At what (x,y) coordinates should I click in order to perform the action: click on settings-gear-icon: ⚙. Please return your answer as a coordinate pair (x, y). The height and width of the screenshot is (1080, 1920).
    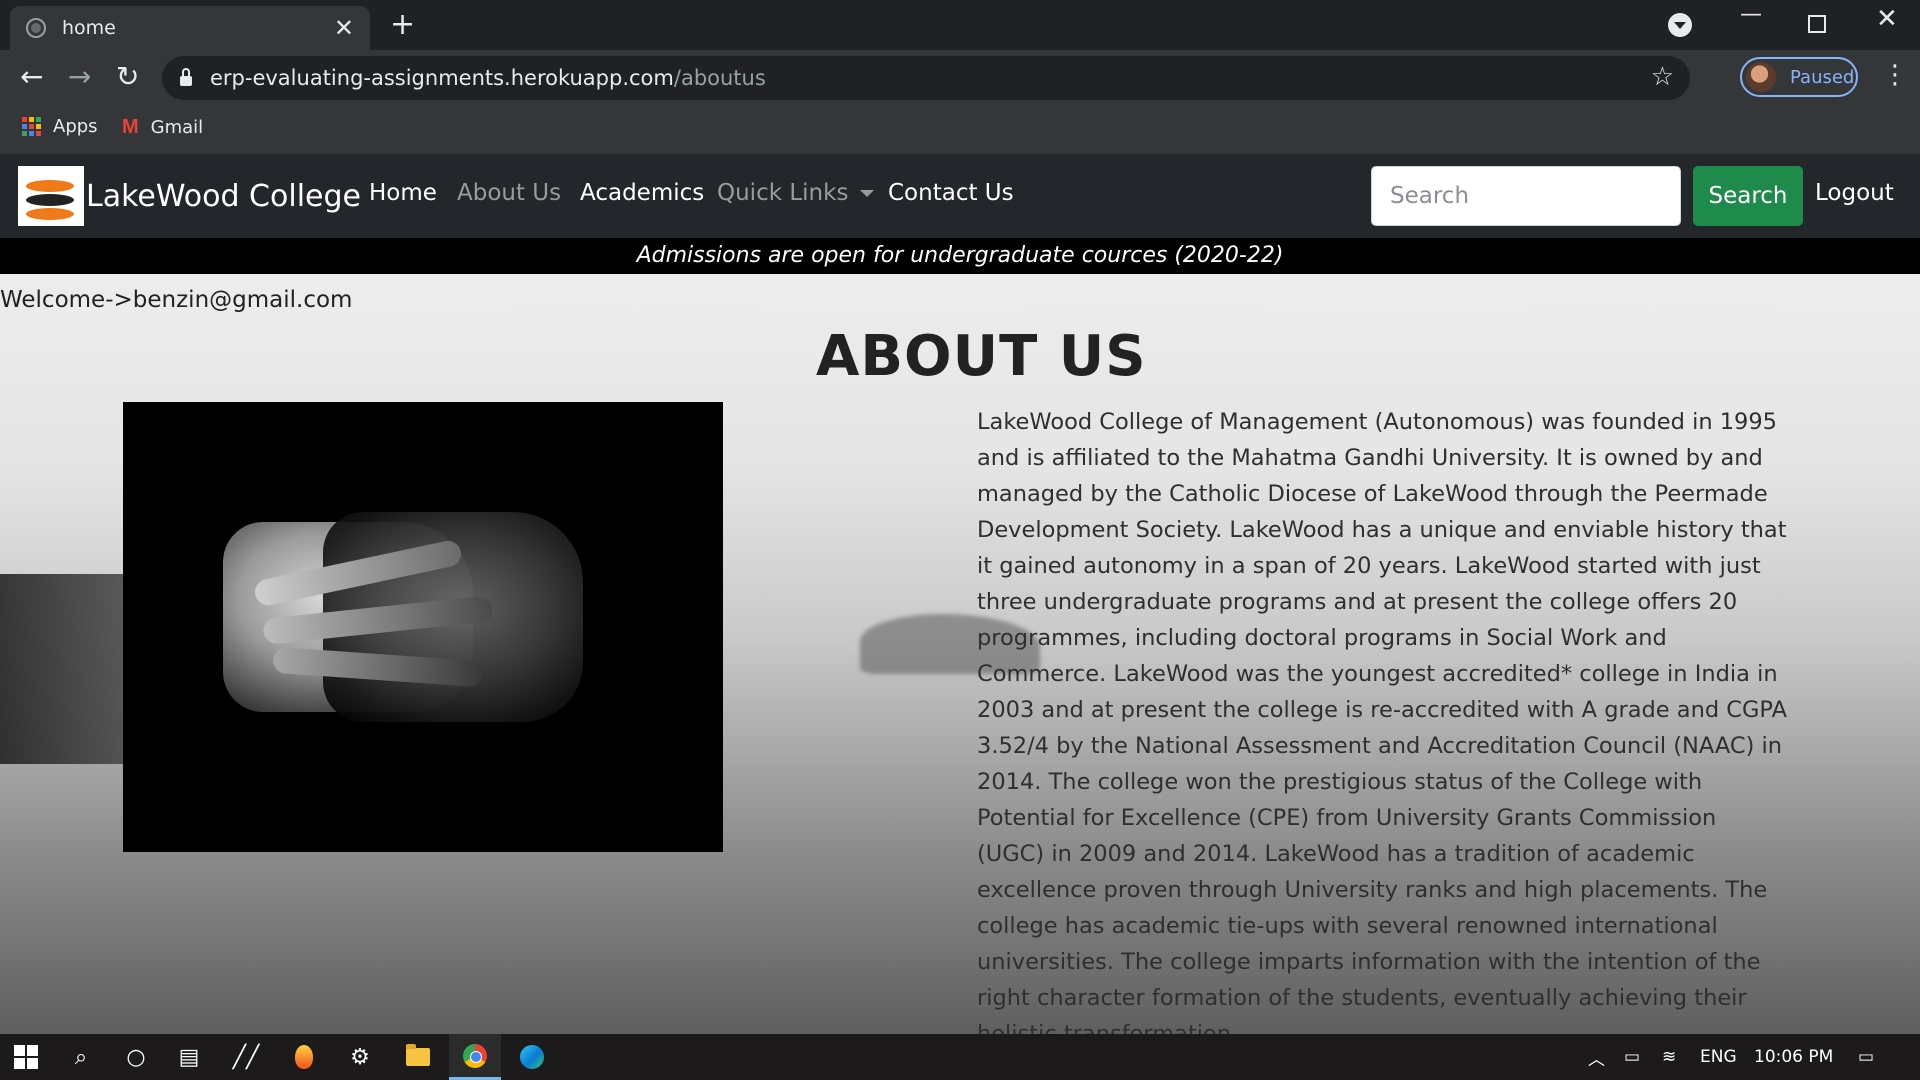
    Looking at the image, I should click on (360, 1057).